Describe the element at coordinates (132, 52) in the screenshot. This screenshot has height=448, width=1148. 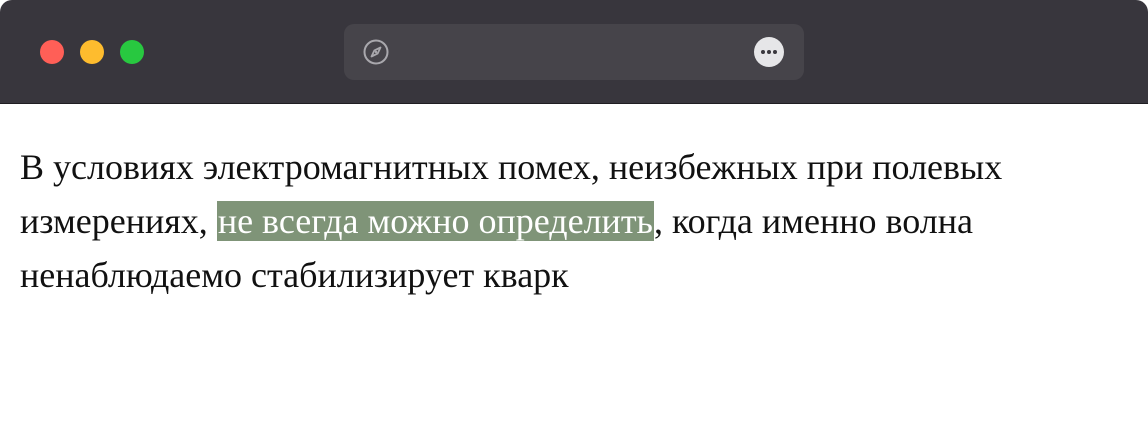
I see `maximize-window-button` at that location.